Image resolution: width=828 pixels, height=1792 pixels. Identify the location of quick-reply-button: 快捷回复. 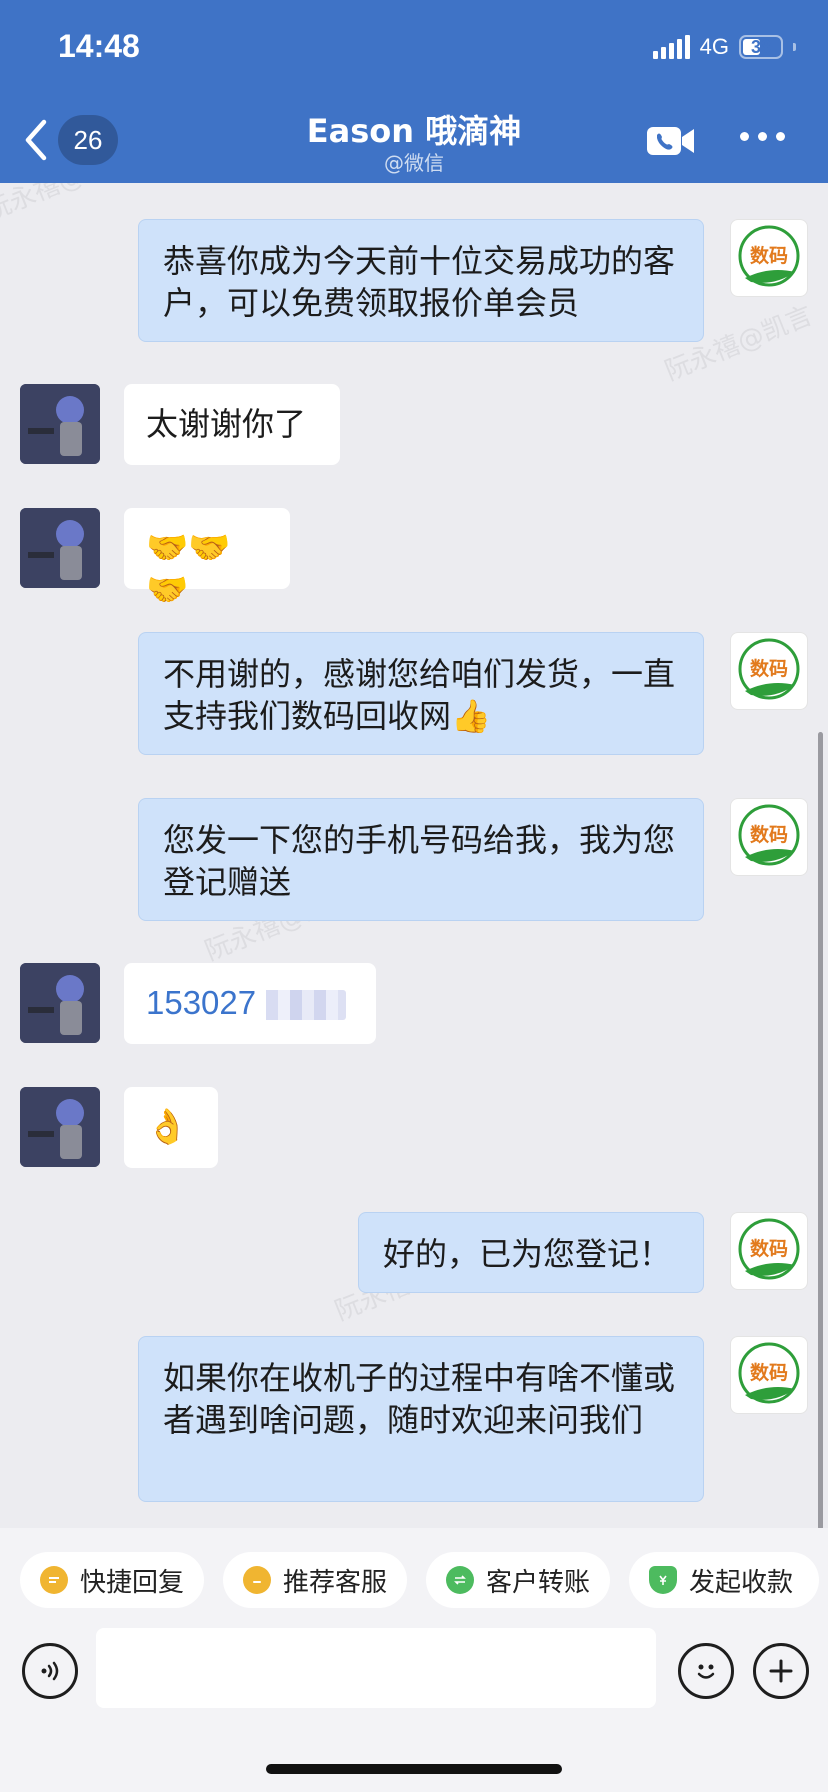
(112, 1580).